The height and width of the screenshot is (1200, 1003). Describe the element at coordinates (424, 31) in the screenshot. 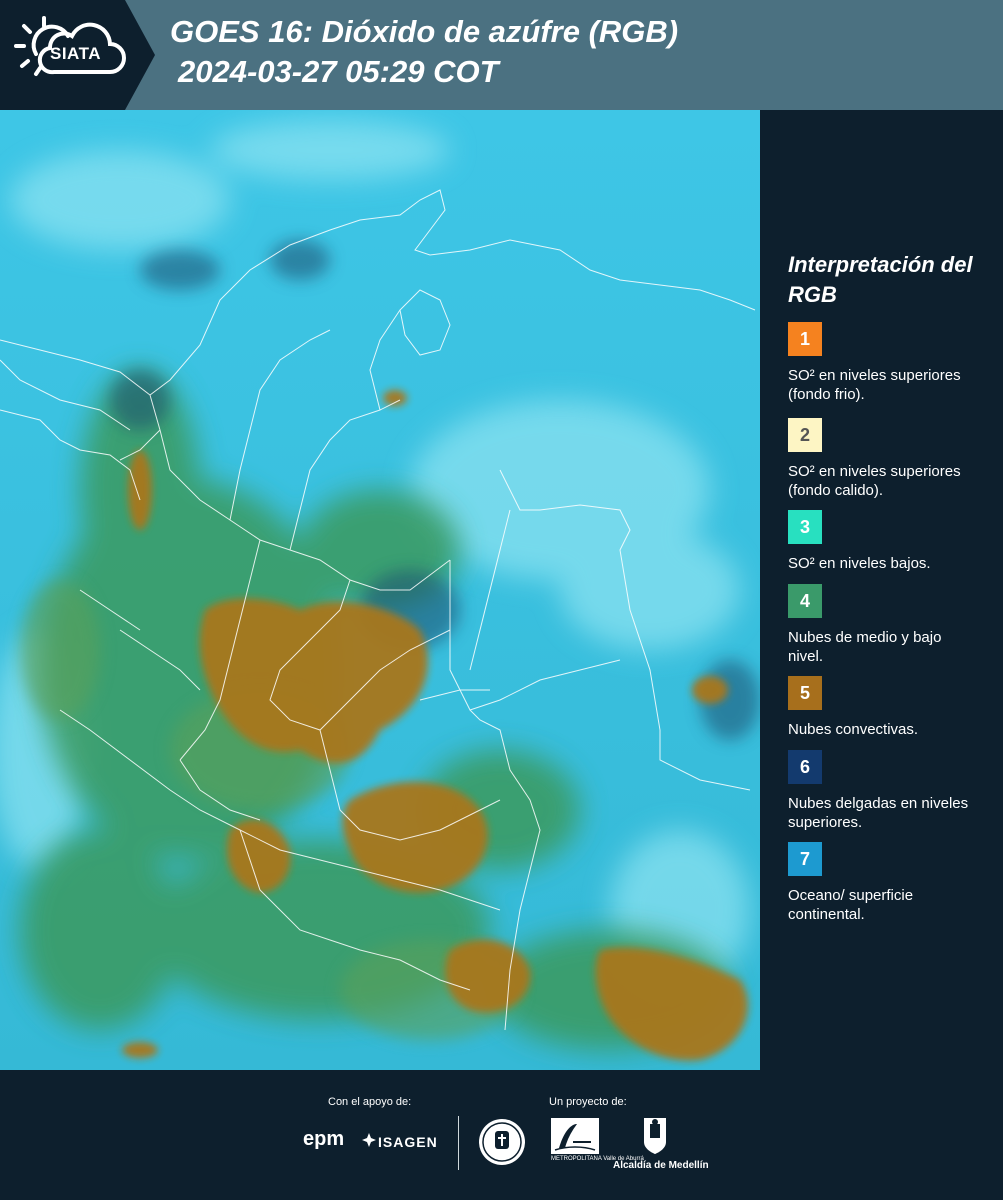

I see `page-title: GOES 16: Dióxido de azúfre (RGB)` at that location.